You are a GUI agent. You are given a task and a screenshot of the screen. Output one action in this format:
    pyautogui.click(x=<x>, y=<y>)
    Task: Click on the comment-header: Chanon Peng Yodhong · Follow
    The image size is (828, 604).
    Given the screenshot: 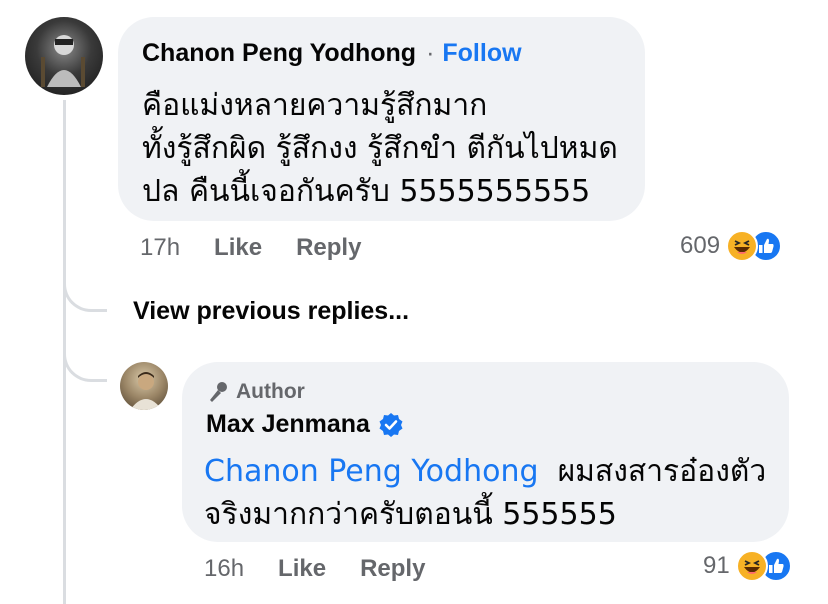 What is the action you would take?
    pyautogui.click(x=332, y=53)
    